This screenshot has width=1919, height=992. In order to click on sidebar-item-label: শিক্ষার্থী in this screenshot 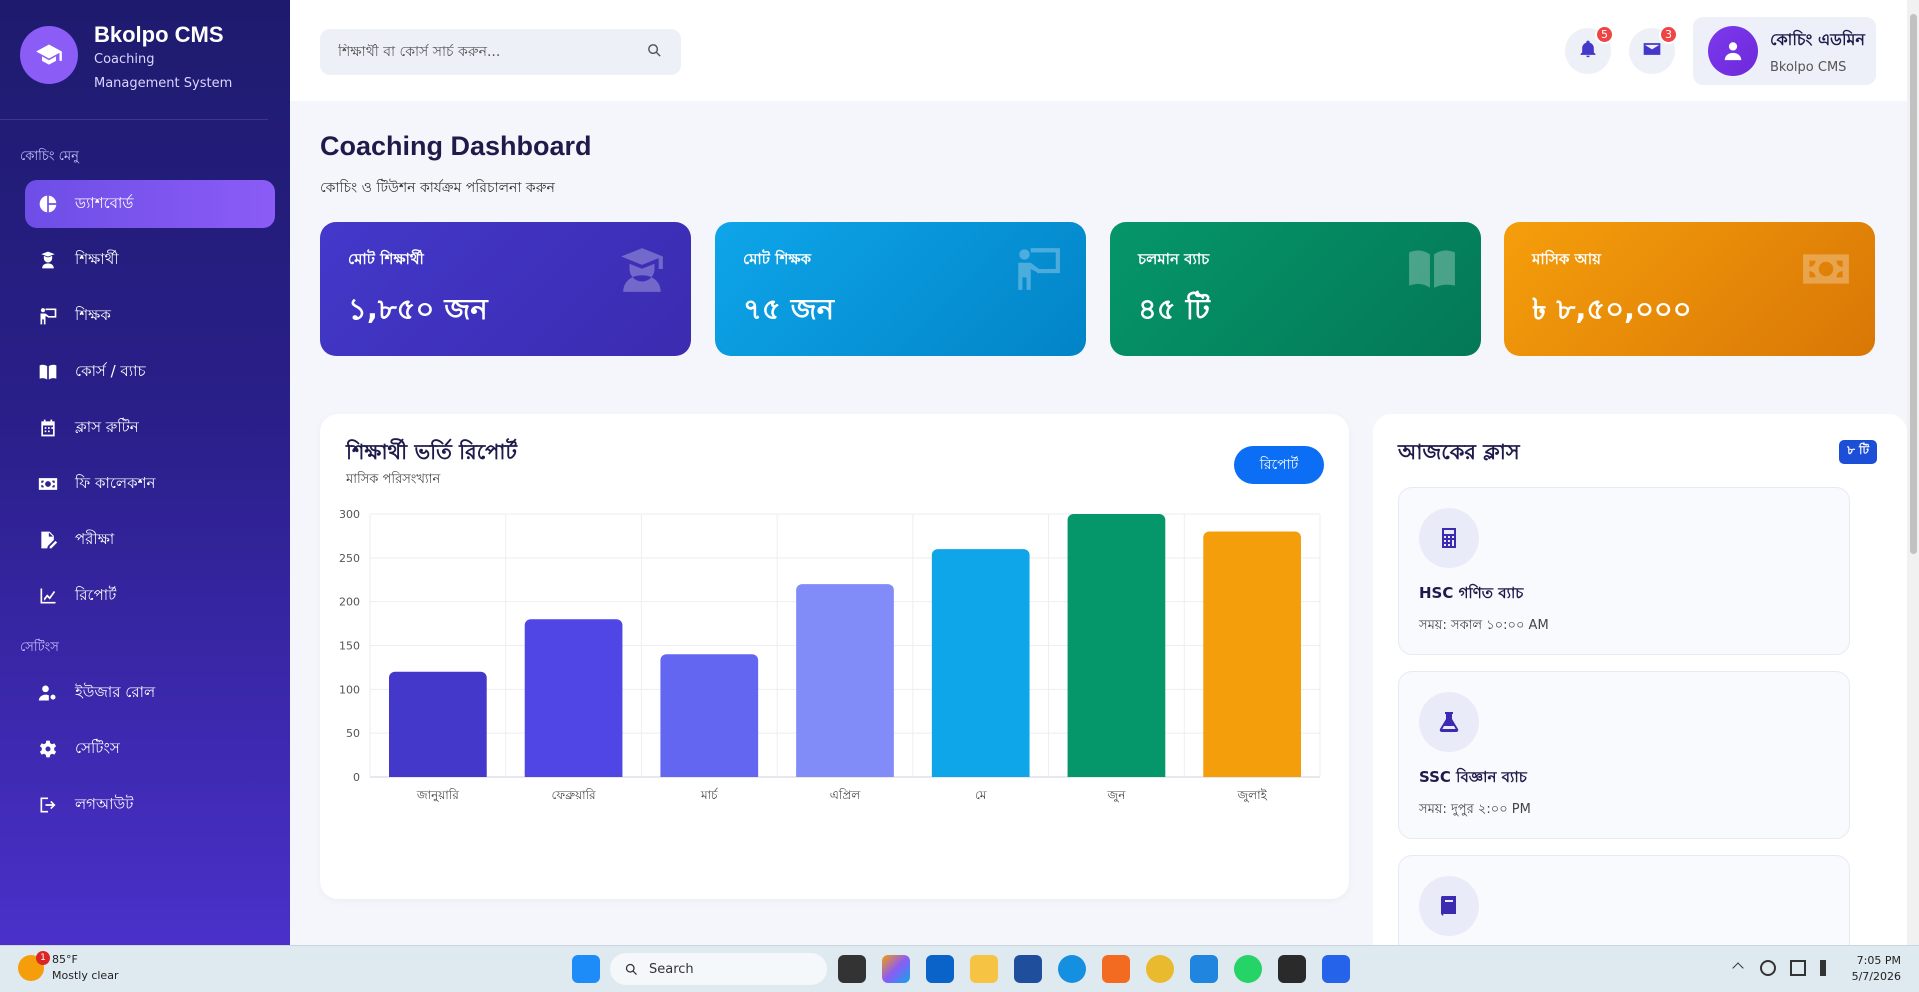, I will do `click(97, 258)`.